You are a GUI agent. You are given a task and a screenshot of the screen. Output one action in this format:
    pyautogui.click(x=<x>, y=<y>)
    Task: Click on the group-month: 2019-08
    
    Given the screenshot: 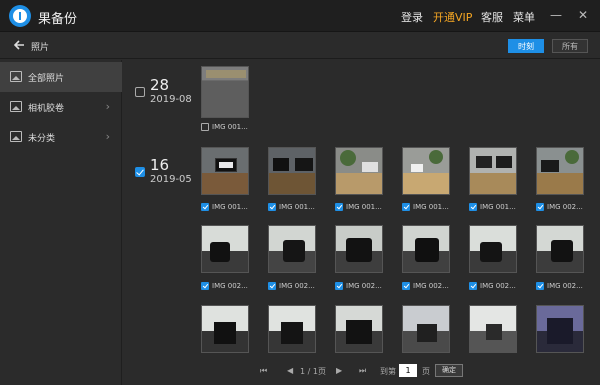 What is the action you would take?
    pyautogui.click(x=171, y=99)
    